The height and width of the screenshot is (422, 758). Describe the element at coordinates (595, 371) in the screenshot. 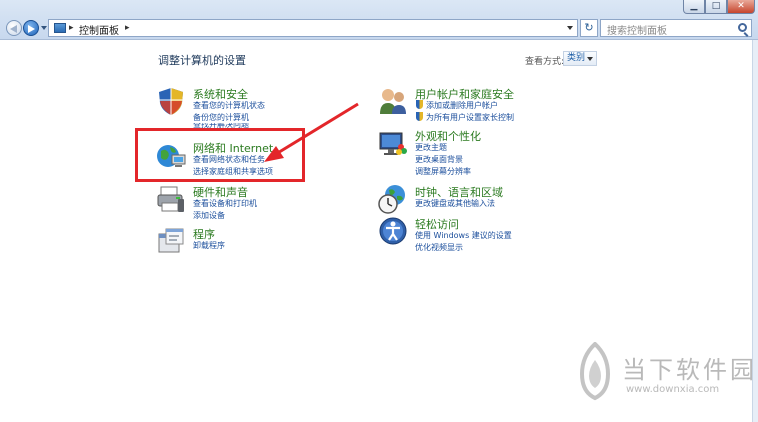

I see `watermark-logo-icon` at that location.